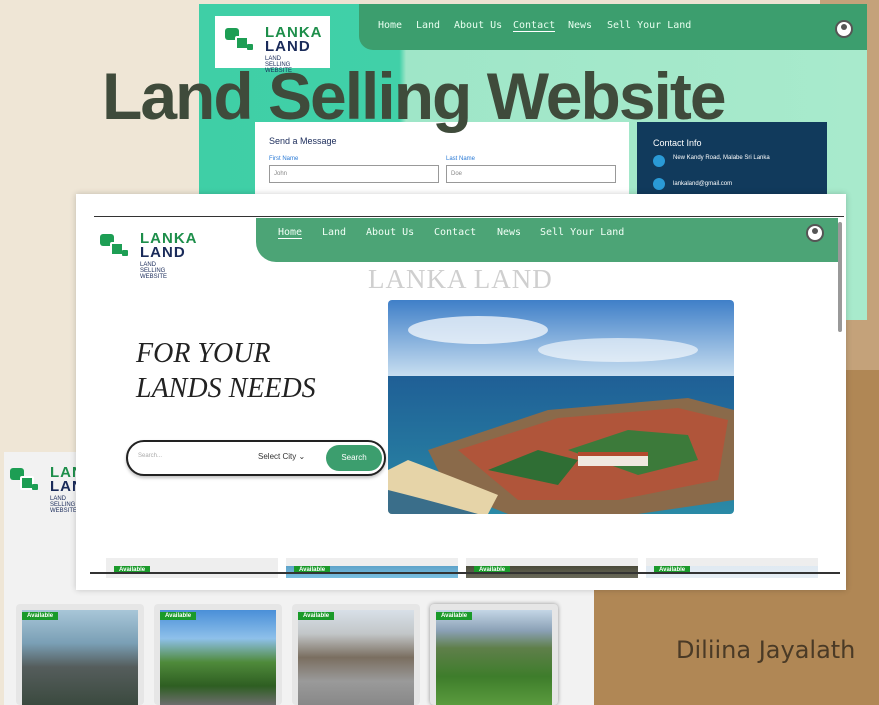  Describe the element at coordinates (302, 456) in the screenshot. I see `chevron-down-icon: ⌄` at that location.